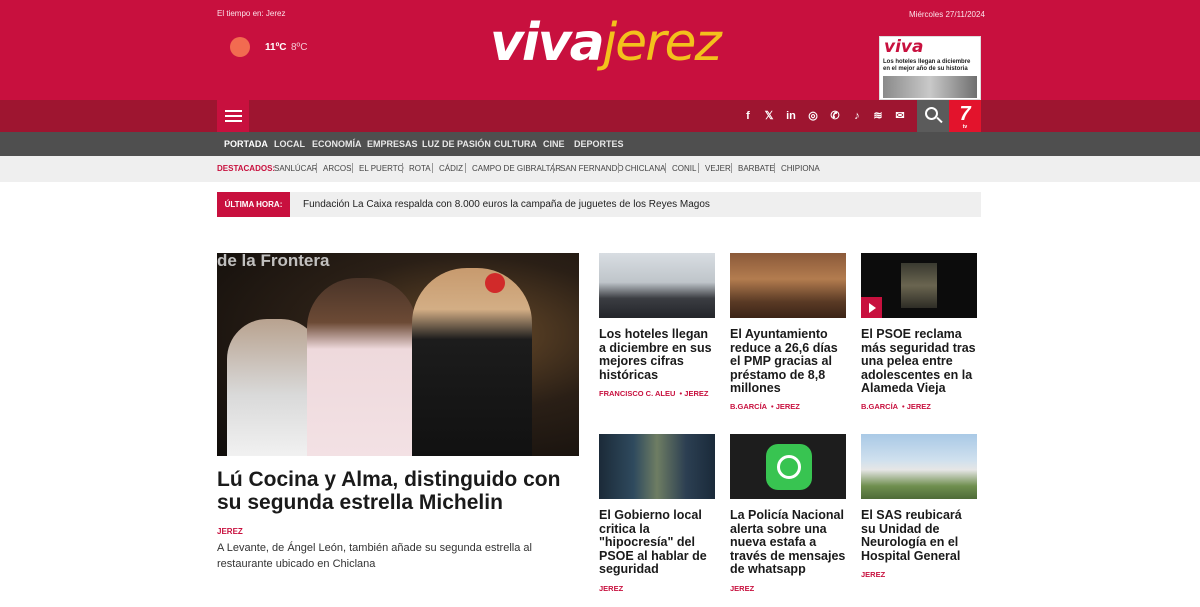  What do you see at coordinates (337, 144) in the screenshot?
I see `nav-item-economia: ECONOMÍA` at bounding box center [337, 144].